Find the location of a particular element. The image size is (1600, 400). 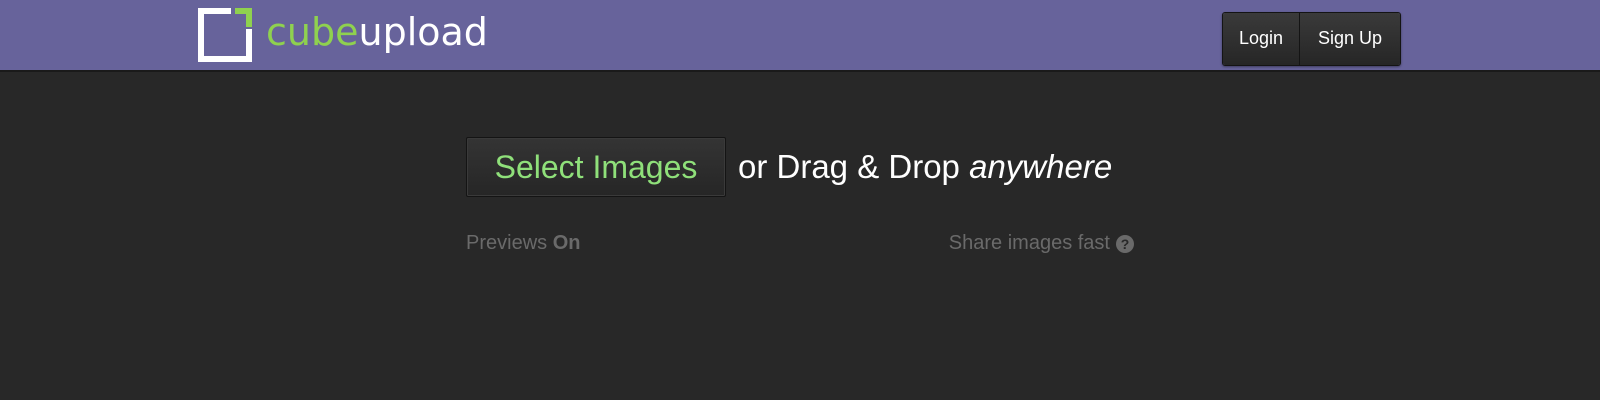

previews-state: On is located at coordinates (566, 243).